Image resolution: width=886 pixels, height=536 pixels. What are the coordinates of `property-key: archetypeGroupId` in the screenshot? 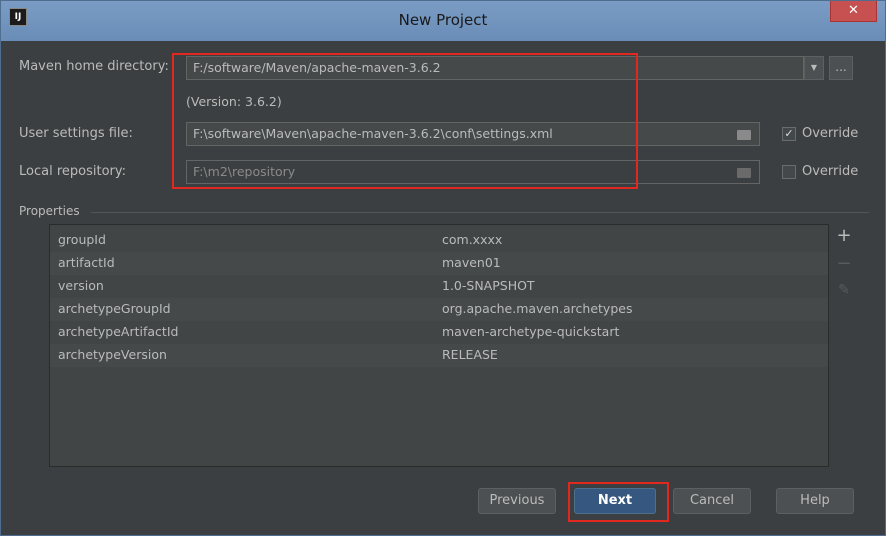 It's located at (114, 308).